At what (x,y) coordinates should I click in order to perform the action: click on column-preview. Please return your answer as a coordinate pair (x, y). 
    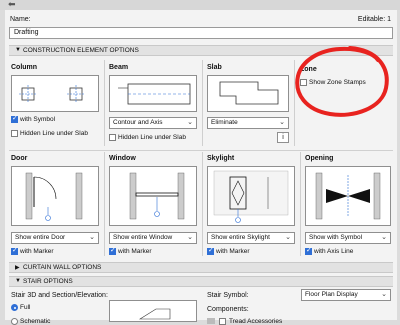
    Looking at the image, I should click on (55, 93).